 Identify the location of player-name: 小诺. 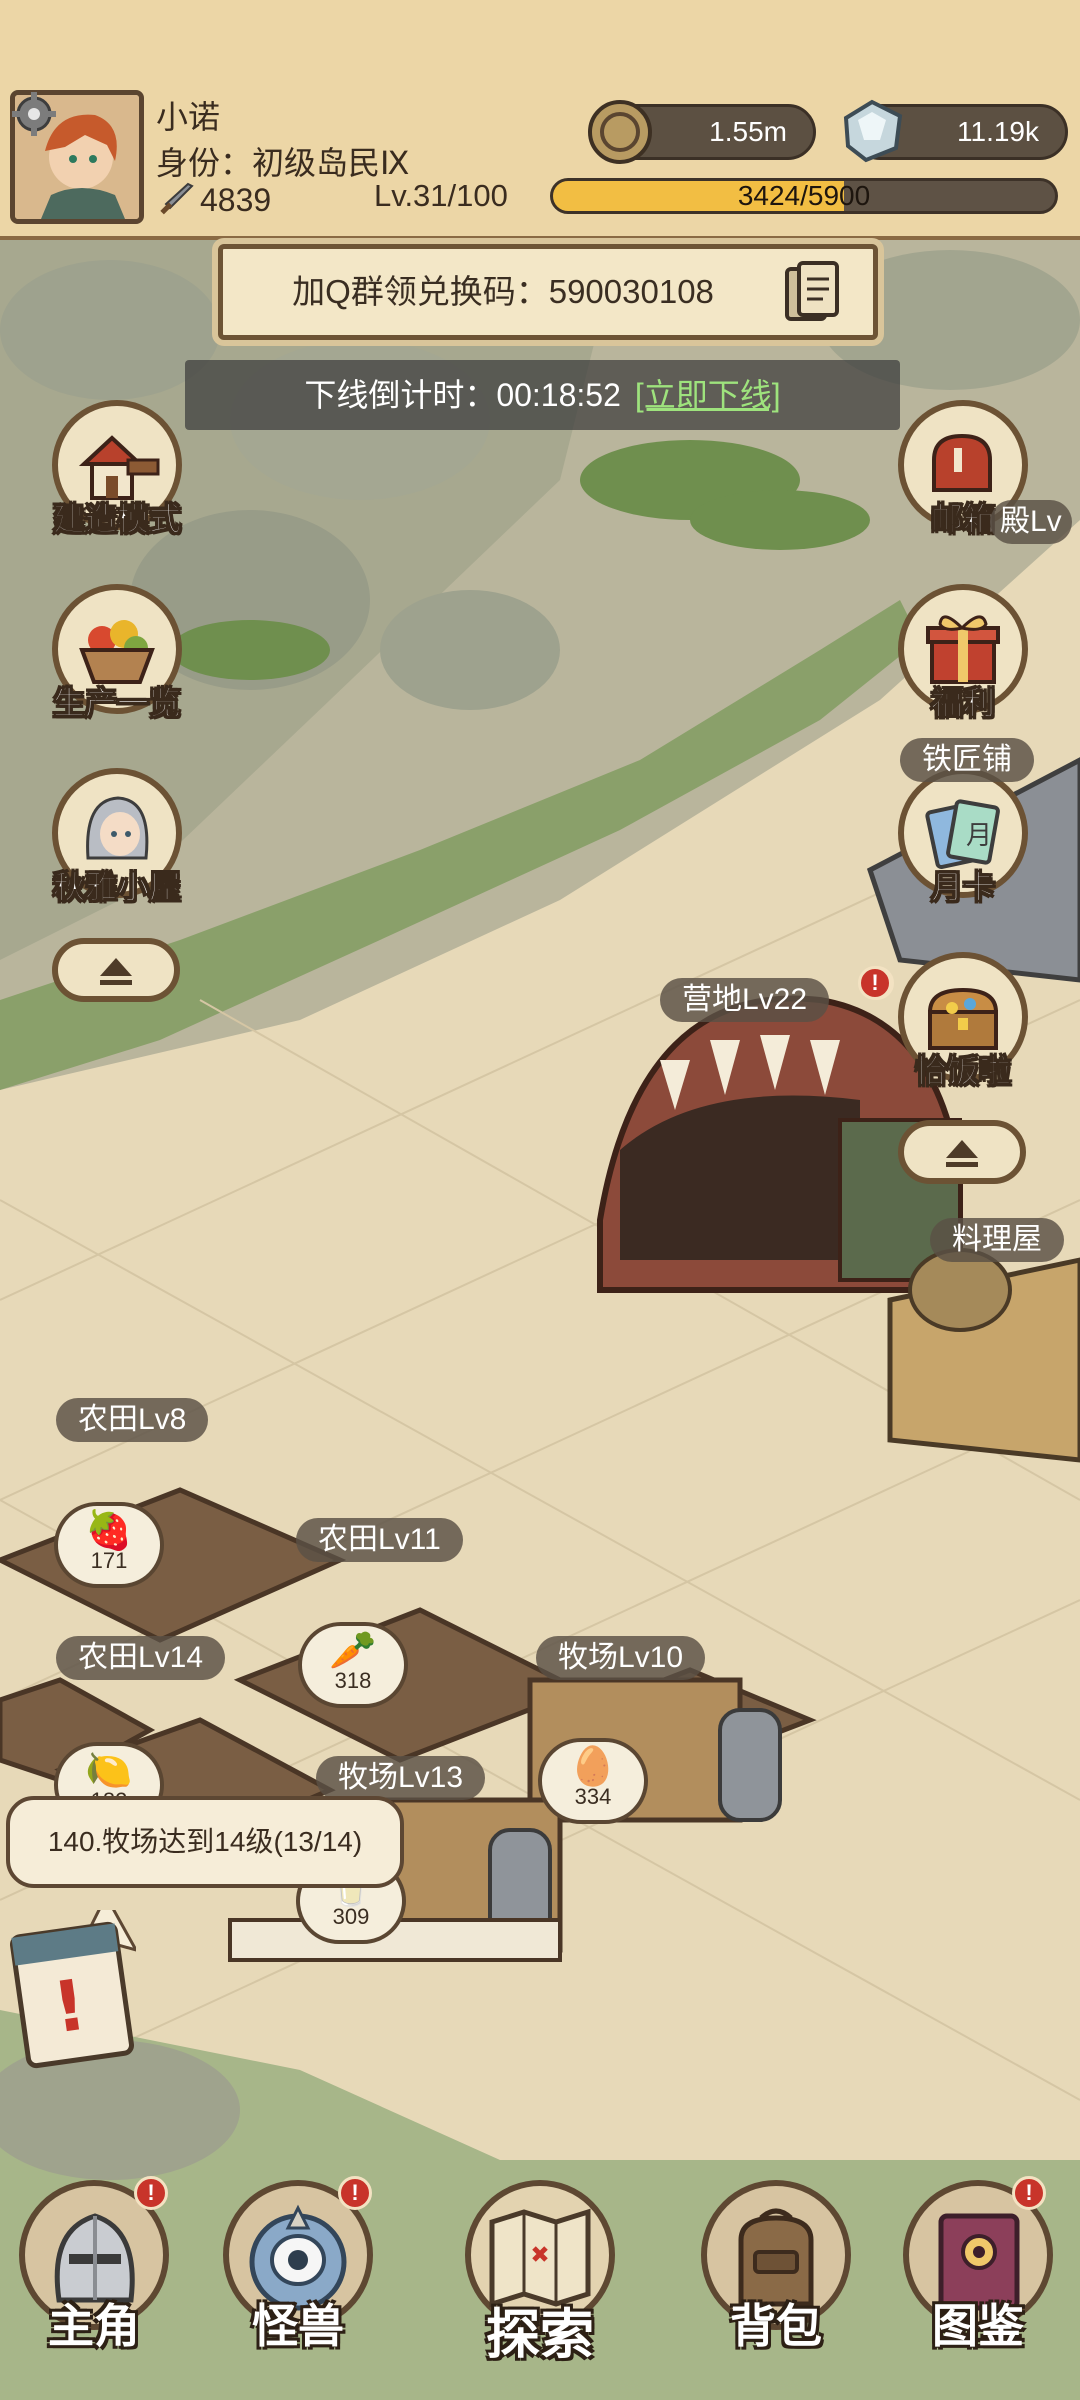
(188, 117).